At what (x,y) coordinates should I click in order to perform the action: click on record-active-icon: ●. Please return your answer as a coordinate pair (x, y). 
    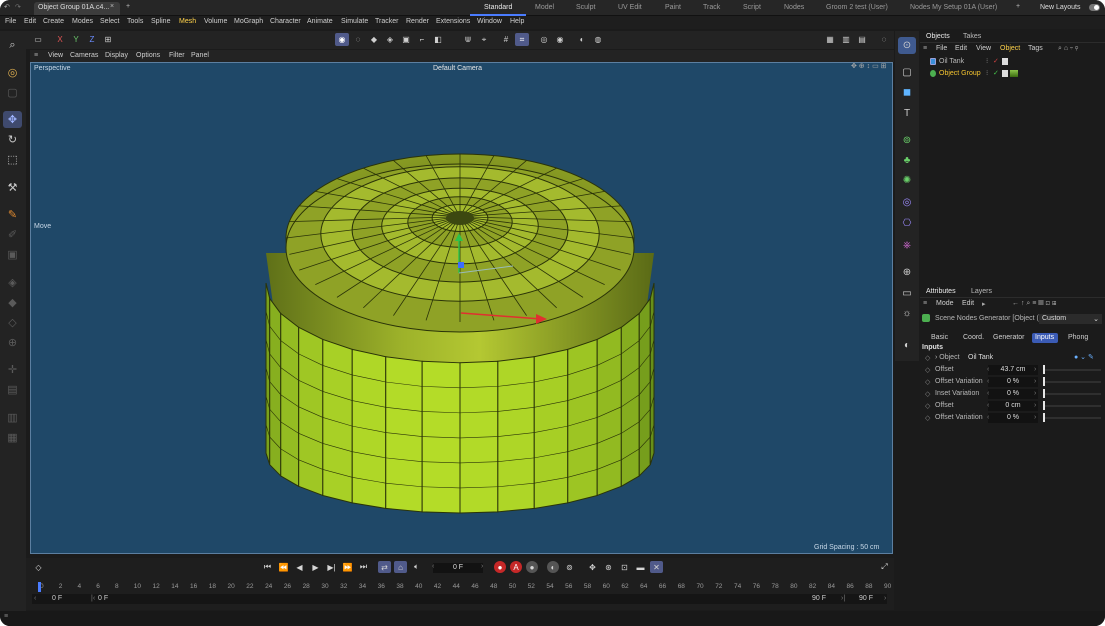
    Looking at the image, I should click on (500, 567).